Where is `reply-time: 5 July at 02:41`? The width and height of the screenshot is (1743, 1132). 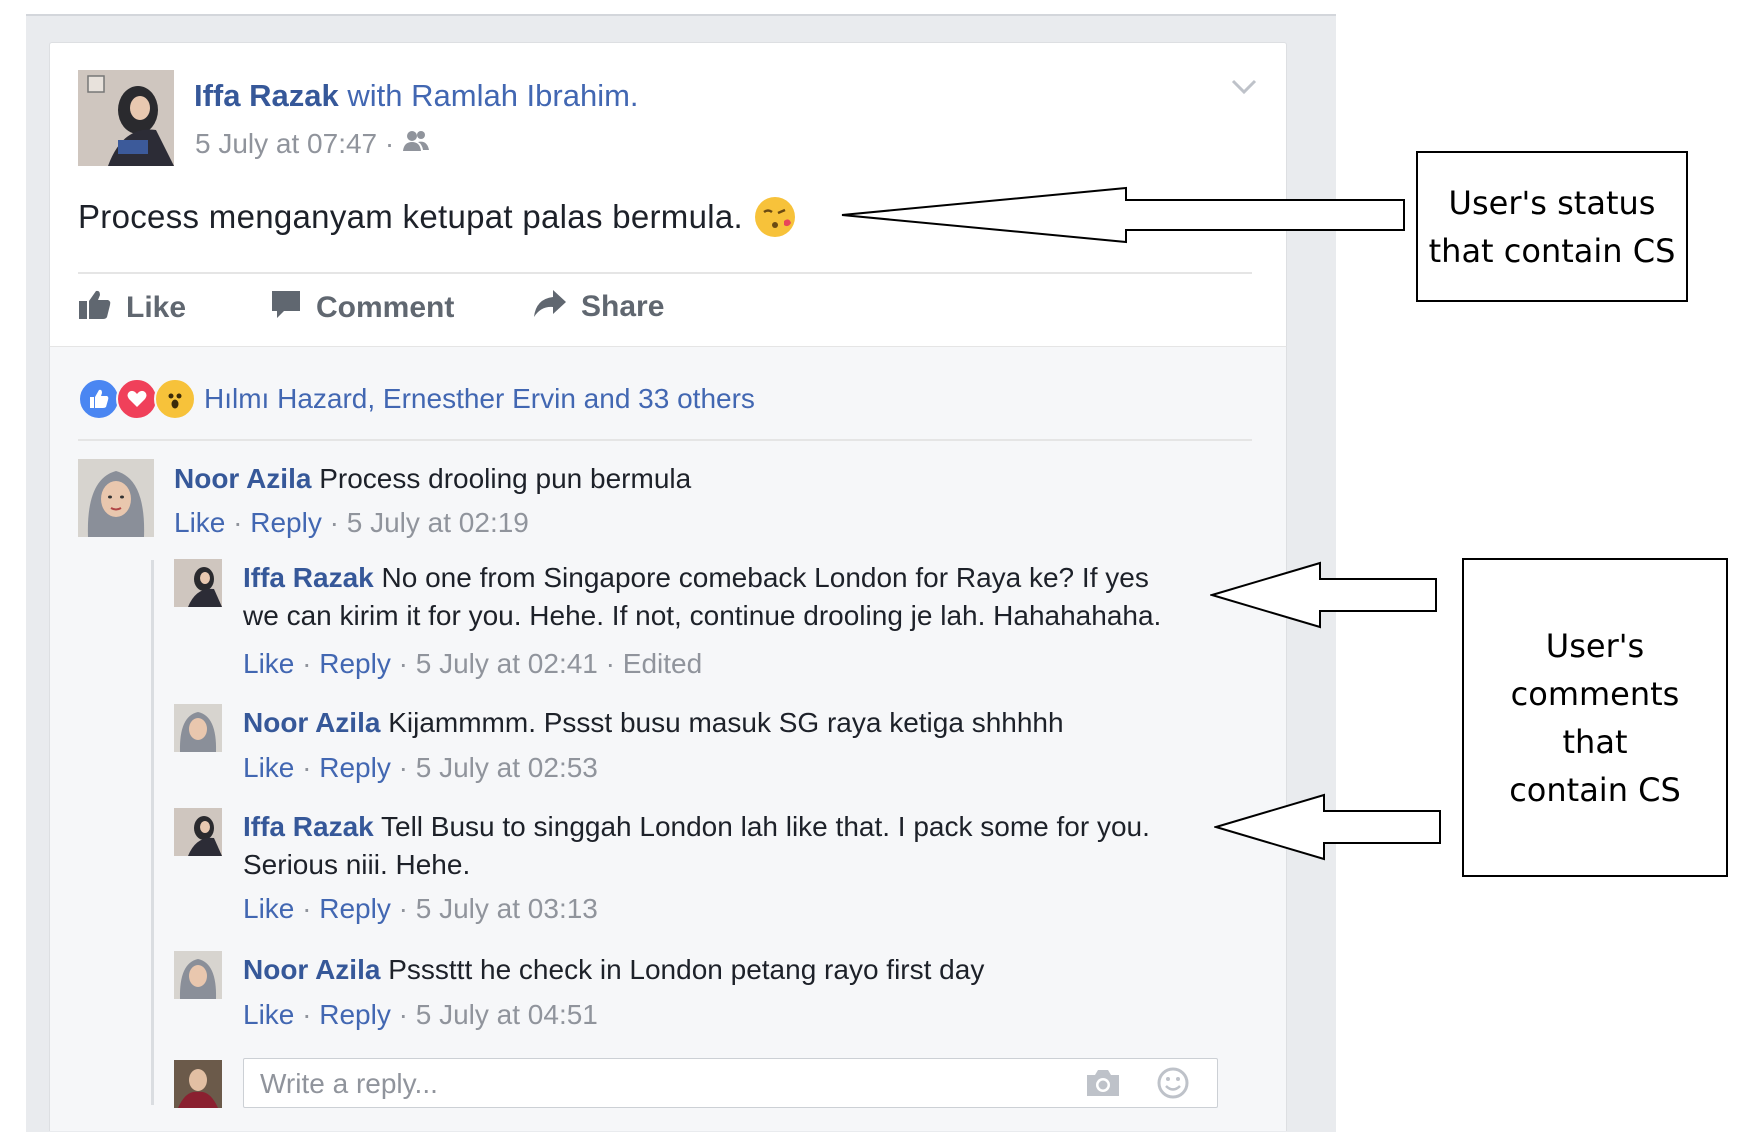
reply-time: 5 July at 02:41 is located at coordinates (507, 663).